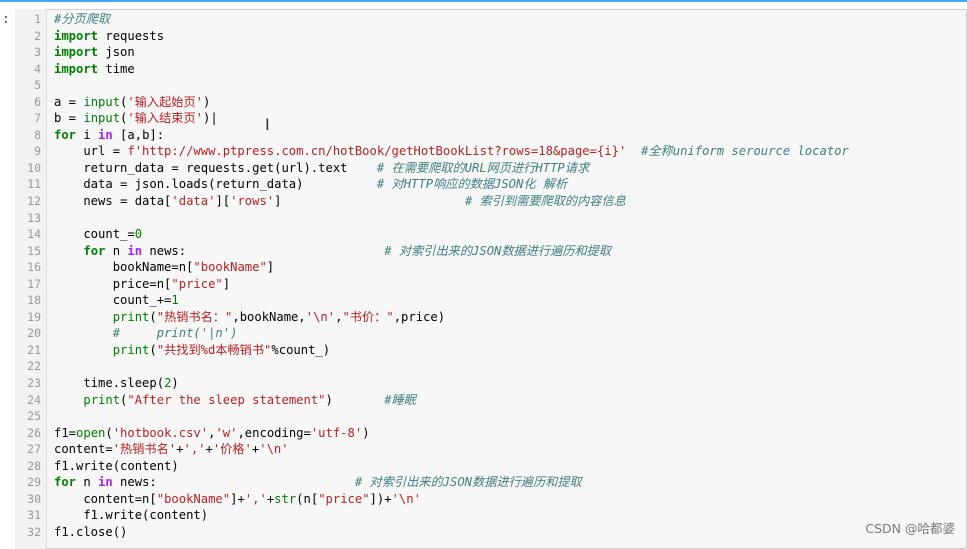 Image resolution: width=967 pixels, height=549 pixels. I want to click on code-line: 5, so click(483, 85).